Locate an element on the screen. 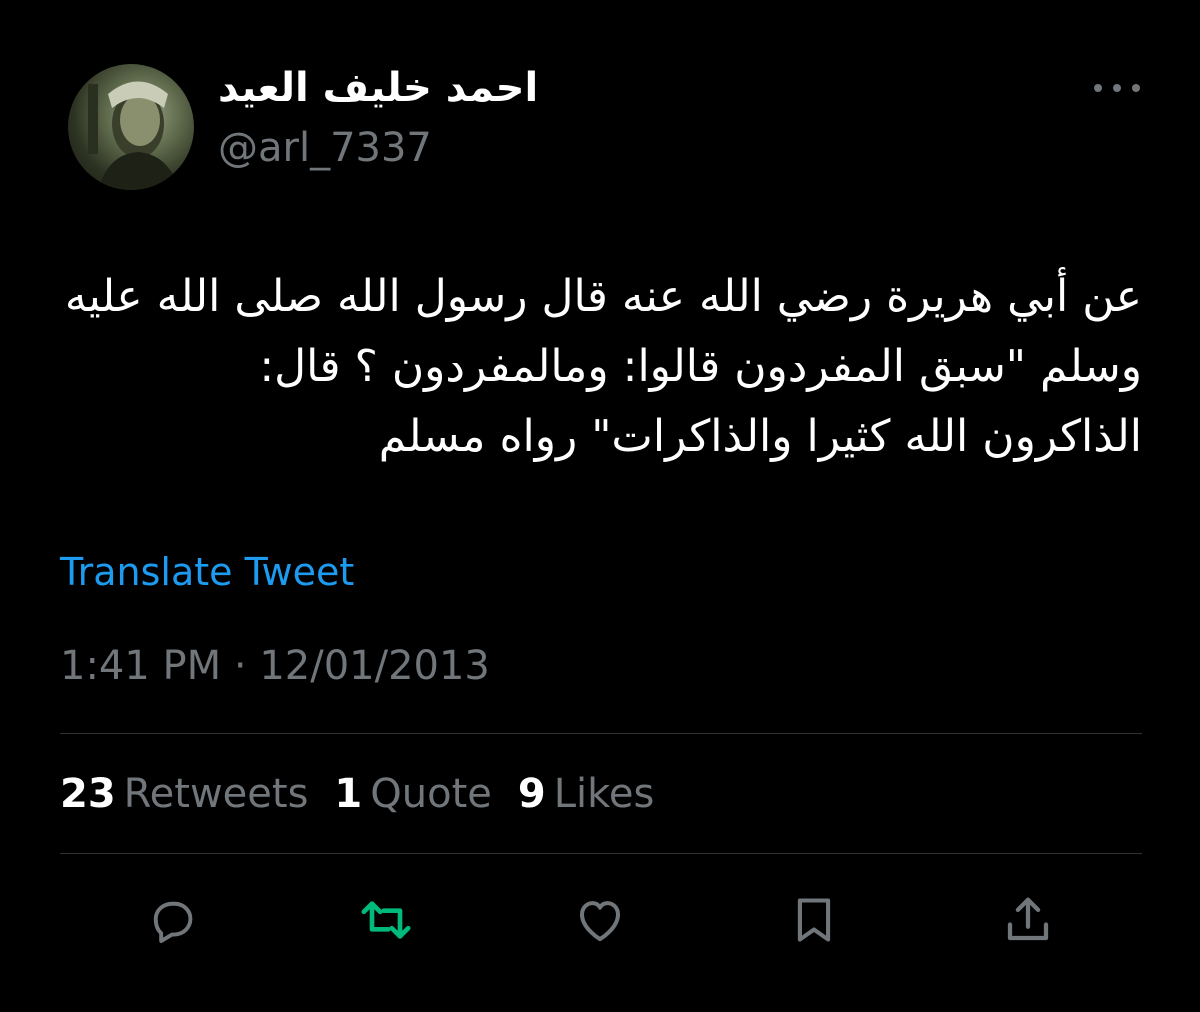  likes-stat: 9 Likes is located at coordinates (586, 794).